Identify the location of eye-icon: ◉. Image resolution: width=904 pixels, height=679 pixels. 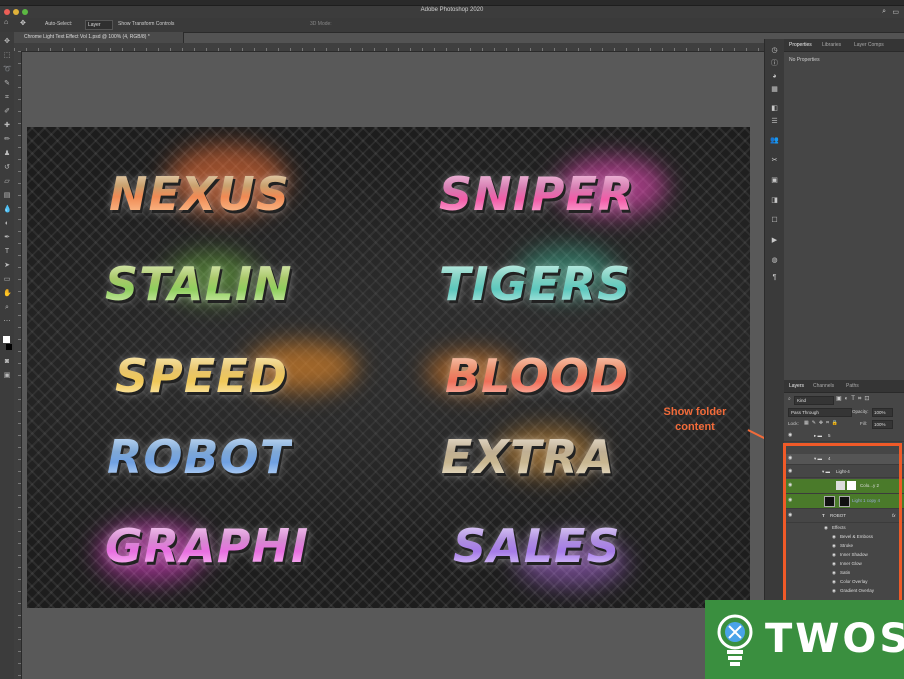
(790, 435).